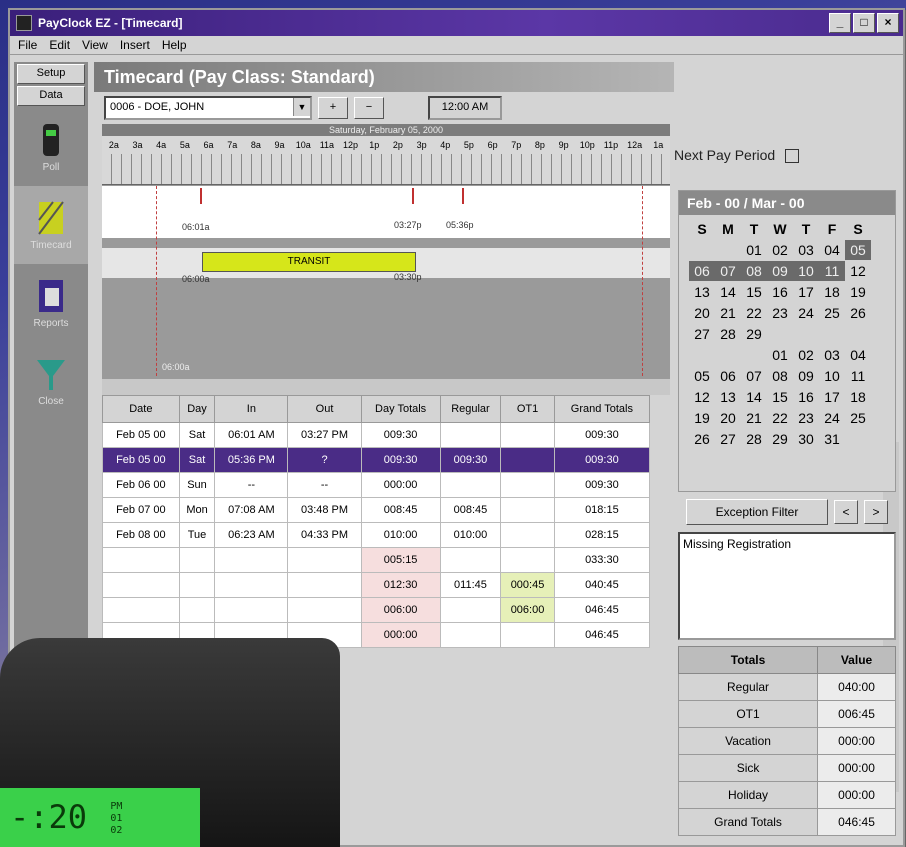  What do you see at coordinates (324, 510) in the screenshot?
I see `cell-out: 03:48 PM` at bounding box center [324, 510].